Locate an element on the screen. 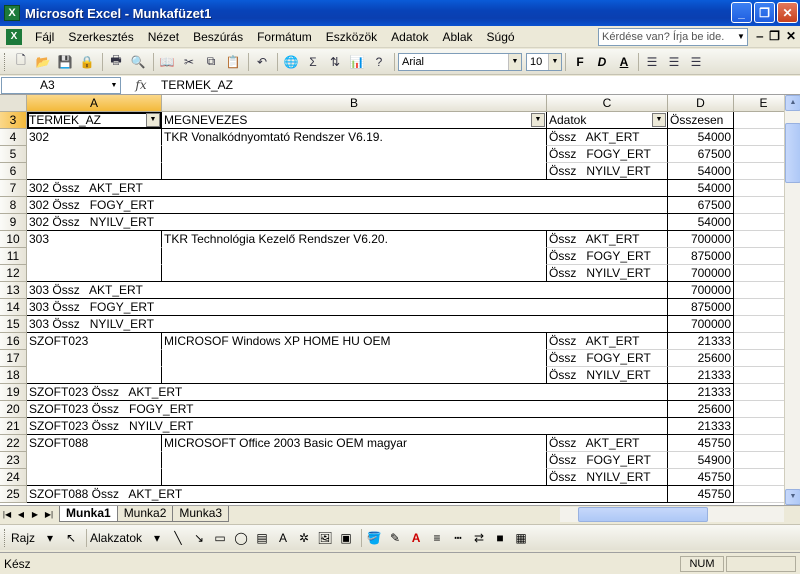 The height and width of the screenshot is (574, 800). row-header: 15 is located at coordinates (13, 324).